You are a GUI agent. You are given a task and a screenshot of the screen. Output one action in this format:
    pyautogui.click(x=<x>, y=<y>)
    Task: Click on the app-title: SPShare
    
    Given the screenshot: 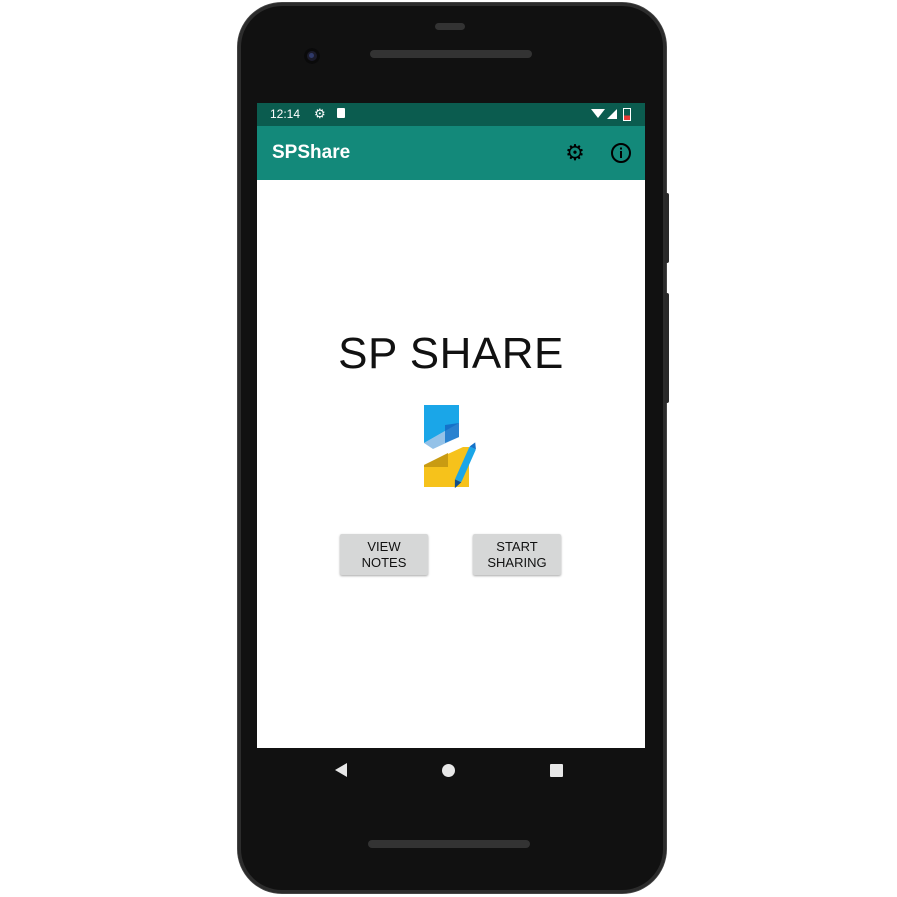 What is the action you would take?
    pyautogui.click(x=311, y=152)
    